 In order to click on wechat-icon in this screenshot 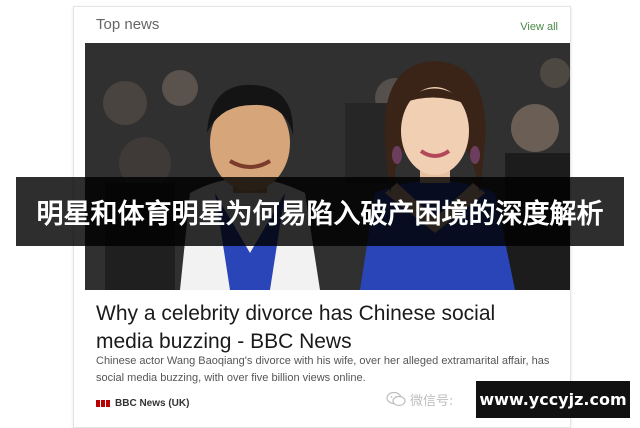, I will do `click(396, 399)`.